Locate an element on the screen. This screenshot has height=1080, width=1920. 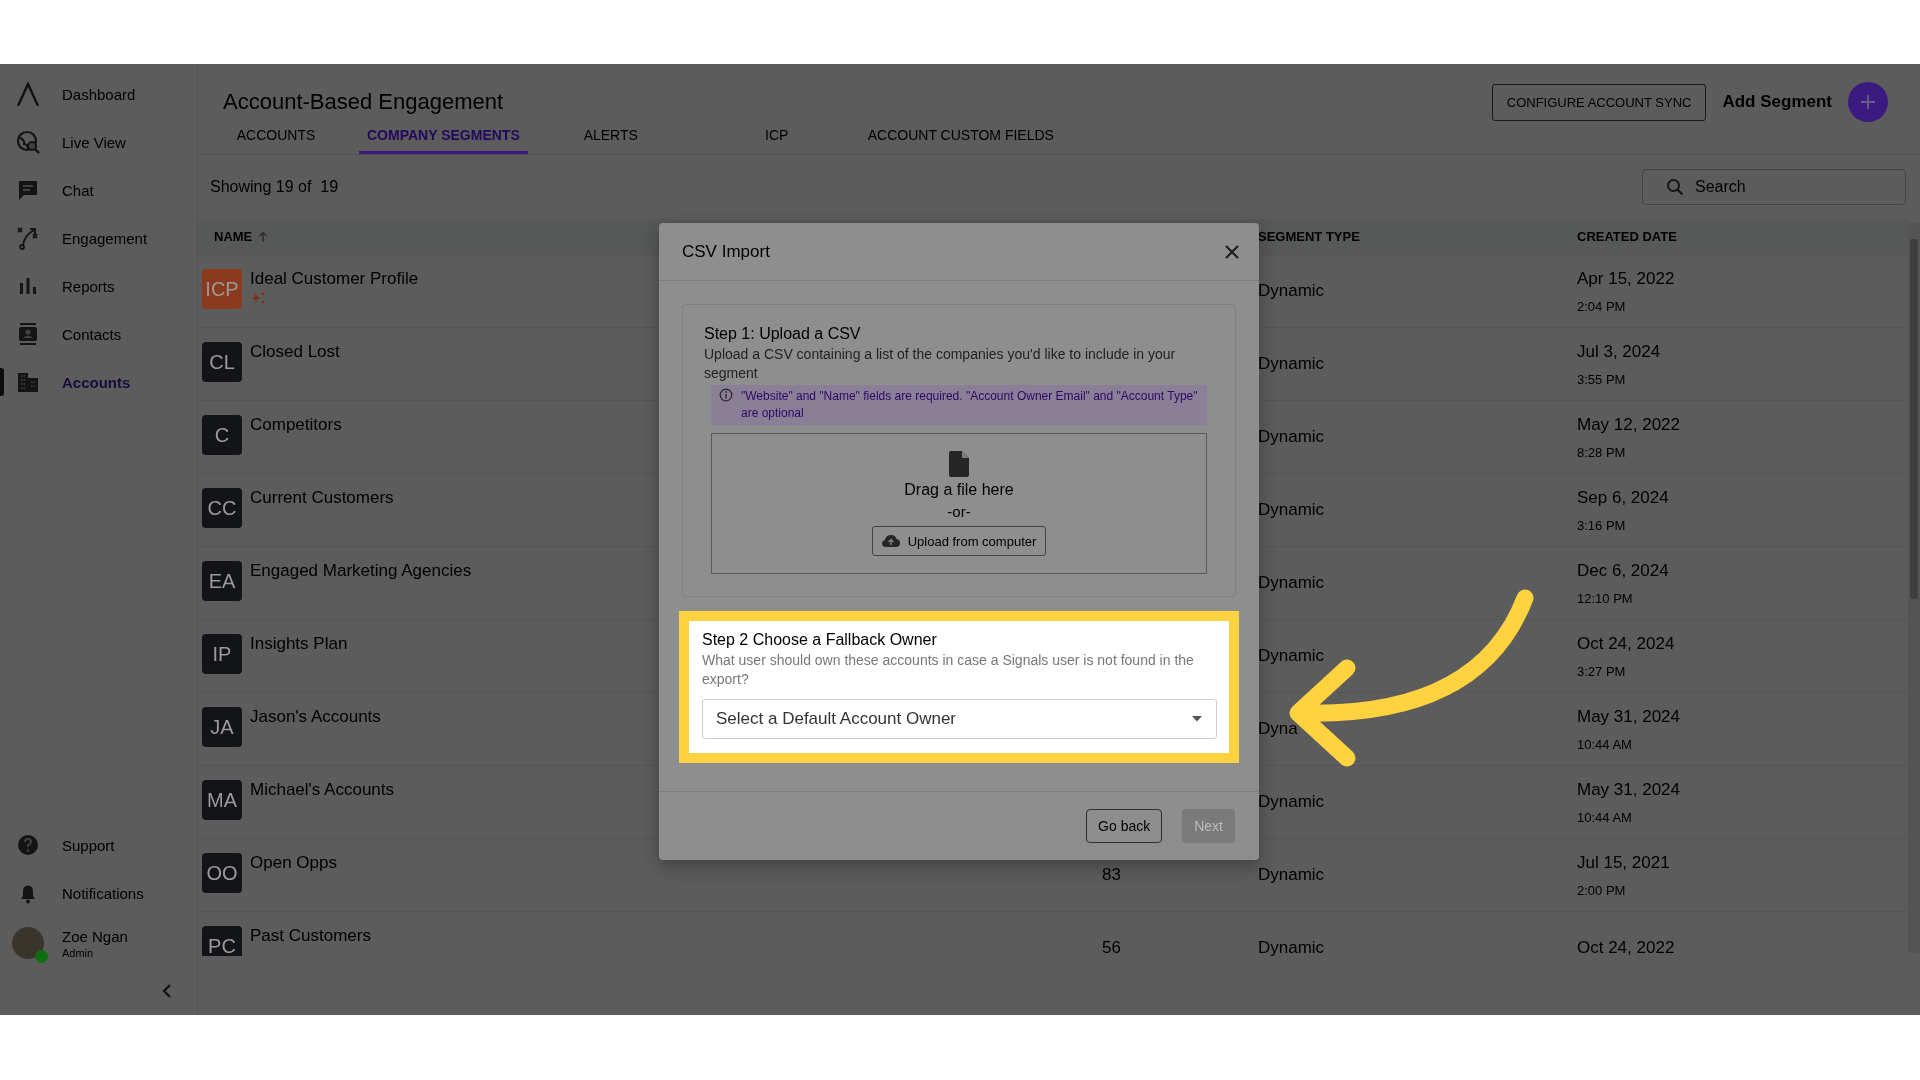
route-icon is located at coordinates (28, 238).